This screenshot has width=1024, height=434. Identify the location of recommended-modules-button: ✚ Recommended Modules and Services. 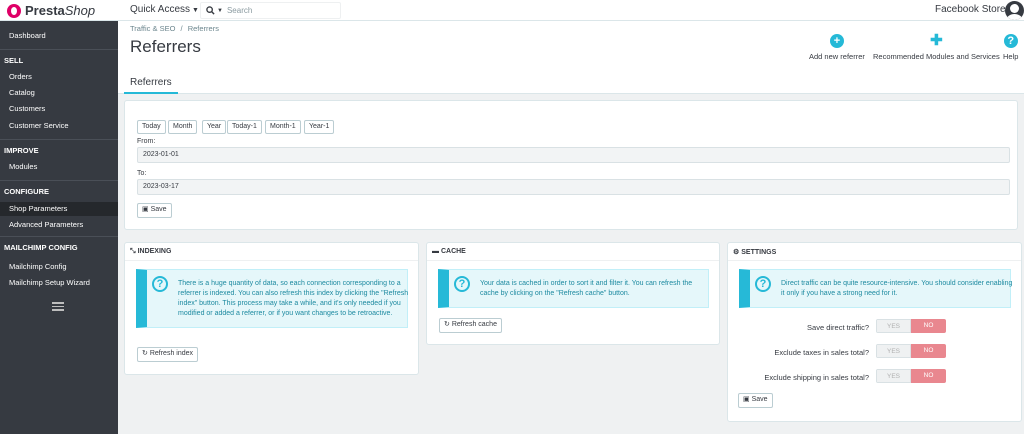
(936, 46).